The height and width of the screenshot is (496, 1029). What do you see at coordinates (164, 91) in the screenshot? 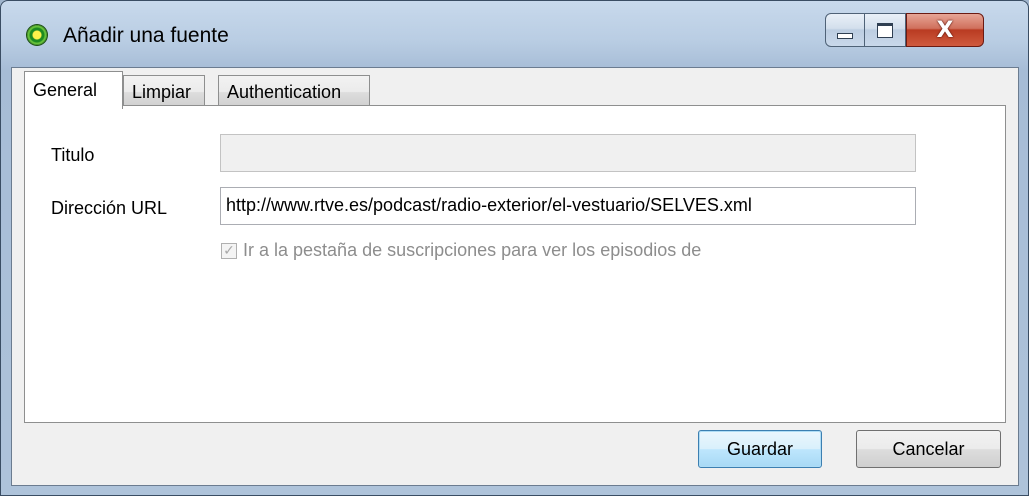
I see `tab-limpiar: Limpiar` at bounding box center [164, 91].